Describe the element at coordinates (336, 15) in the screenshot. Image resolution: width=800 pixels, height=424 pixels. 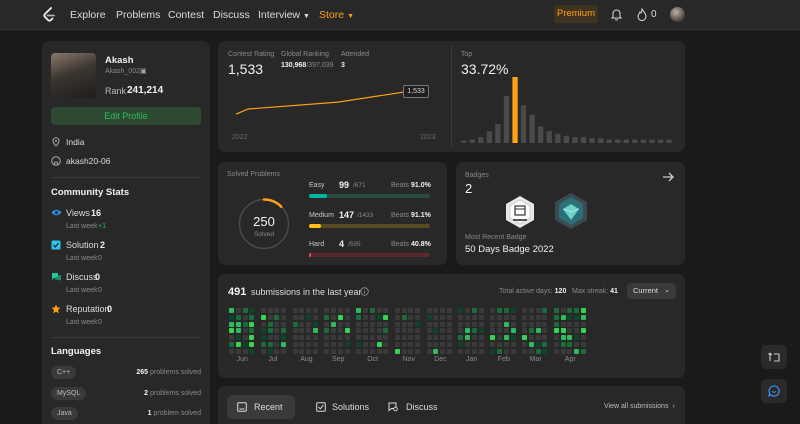
I see `nav-store: Store ▼` at that location.